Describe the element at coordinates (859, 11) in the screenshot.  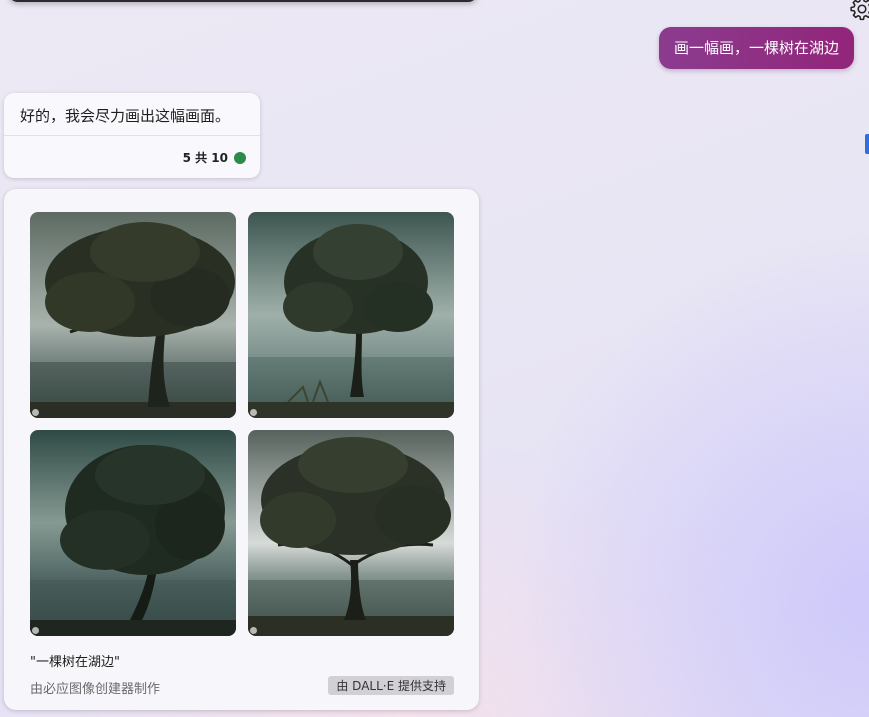
I see `settings-gear-icon` at that location.